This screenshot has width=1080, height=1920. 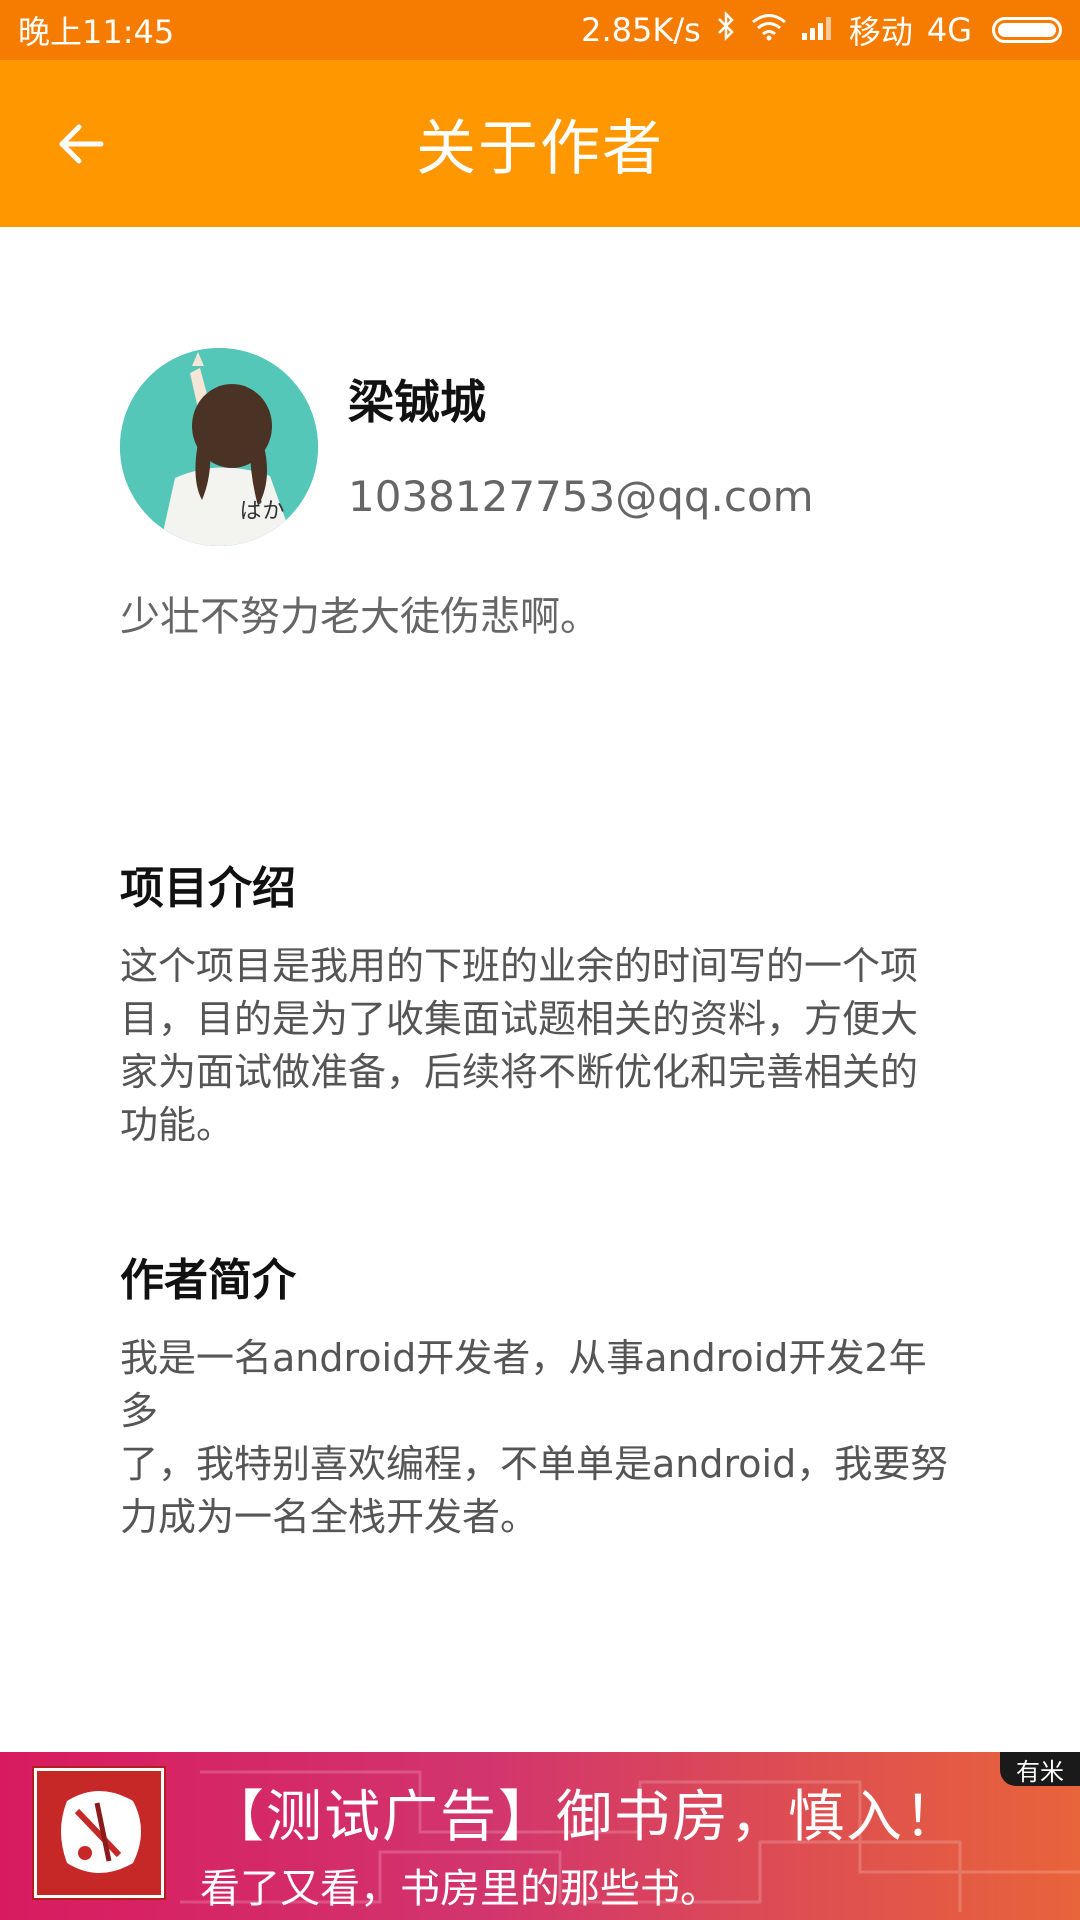 What do you see at coordinates (208, 888) in the screenshot?
I see `section-title-project: 项目介绍` at bounding box center [208, 888].